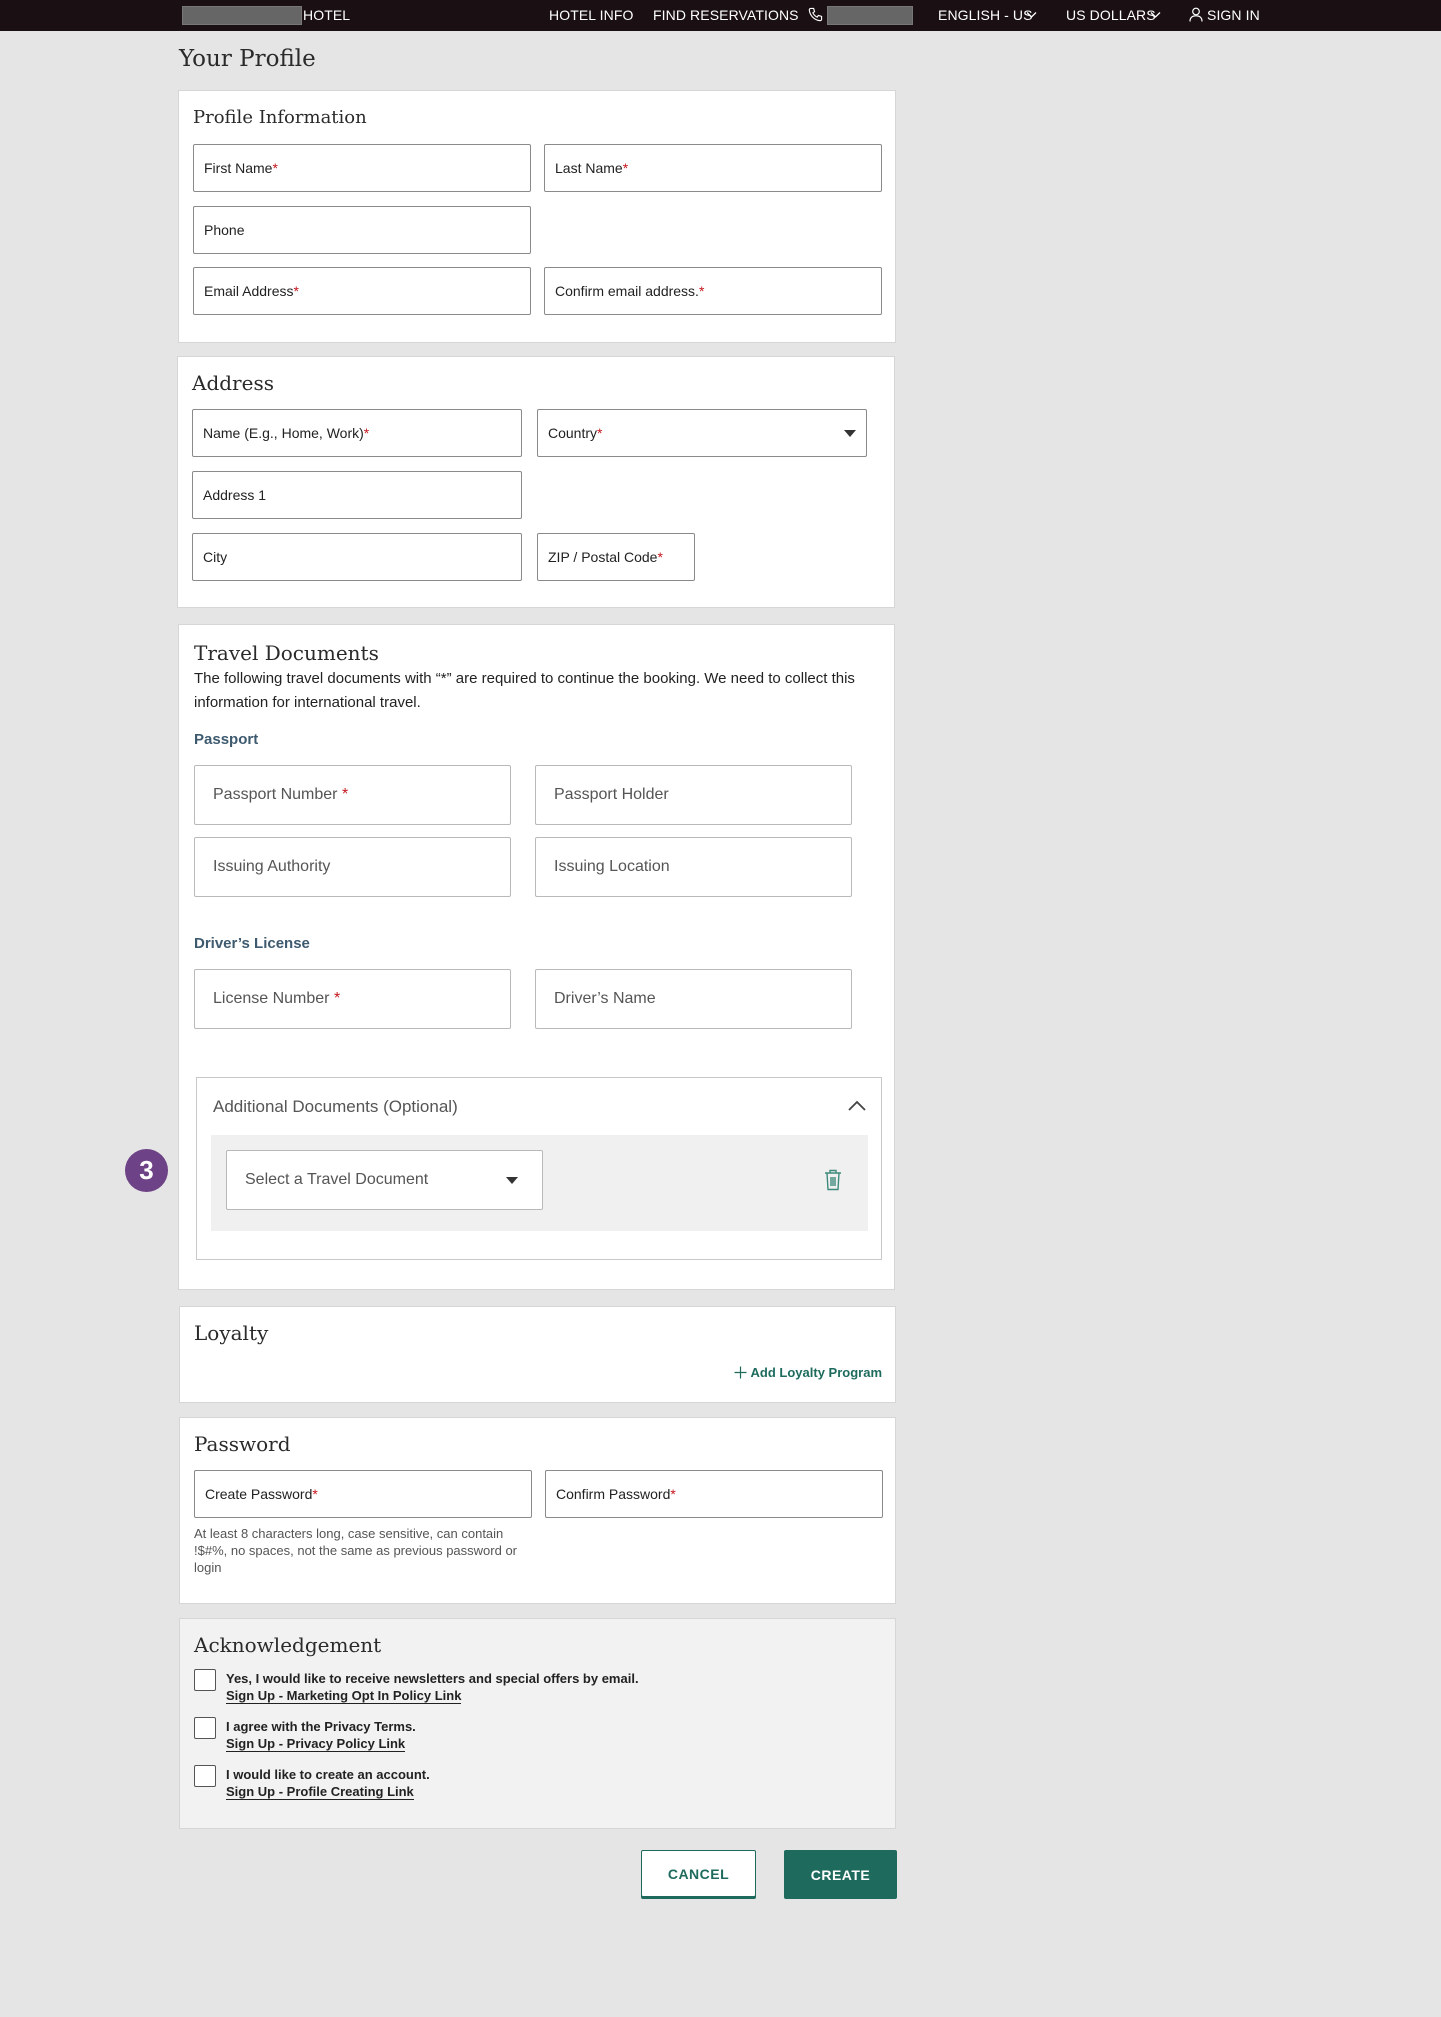 Image resolution: width=1441 pixels, height=2017 pixels. I want to click on phone-icon, so click(815, 14).